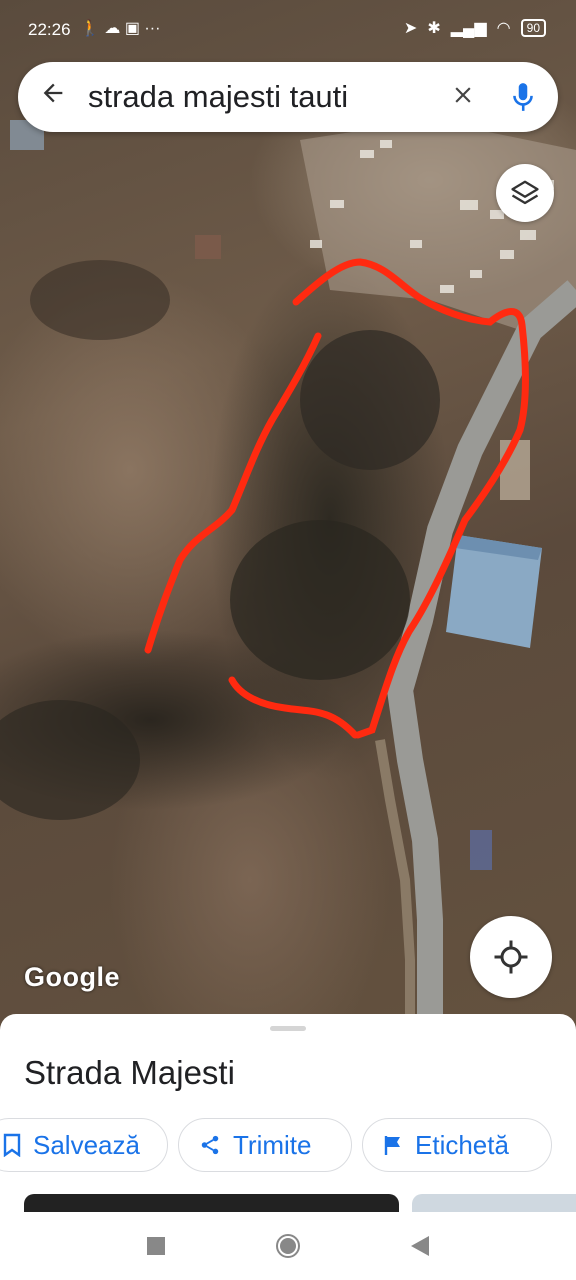 The width and height of the screenshot is (576, 1280). I want to click on crosshair-icon, so click(511, 957).